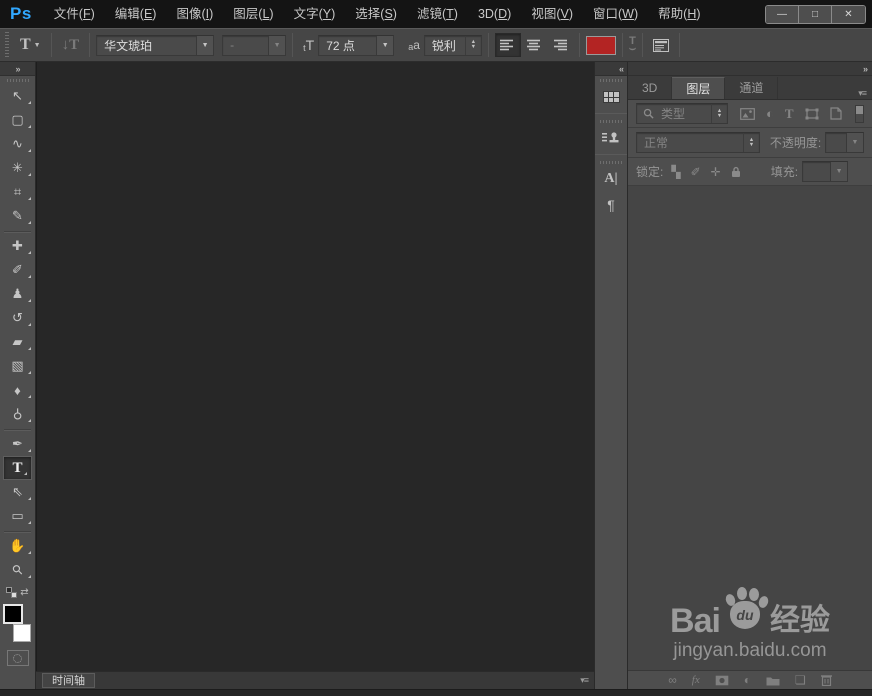  What do you see at coordinates (696, 680) in the screenshot?
I see `layer-style-icon: fx` at bounding box center [696, 680].